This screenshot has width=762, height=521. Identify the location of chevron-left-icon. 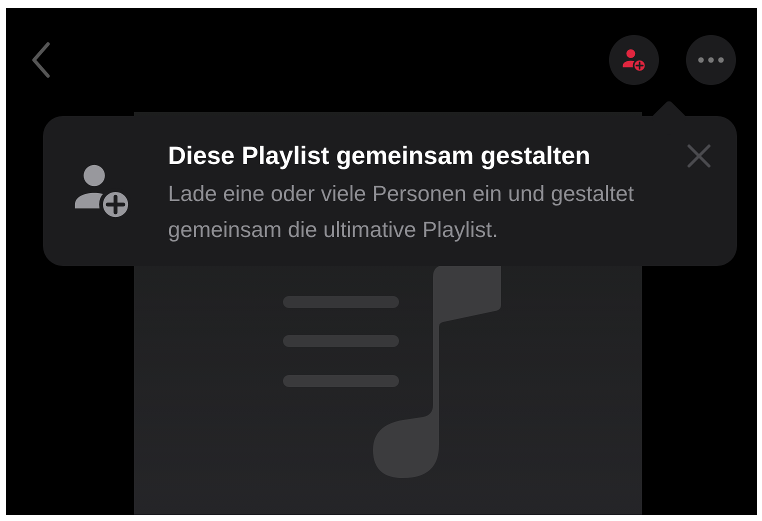
(41, 60).